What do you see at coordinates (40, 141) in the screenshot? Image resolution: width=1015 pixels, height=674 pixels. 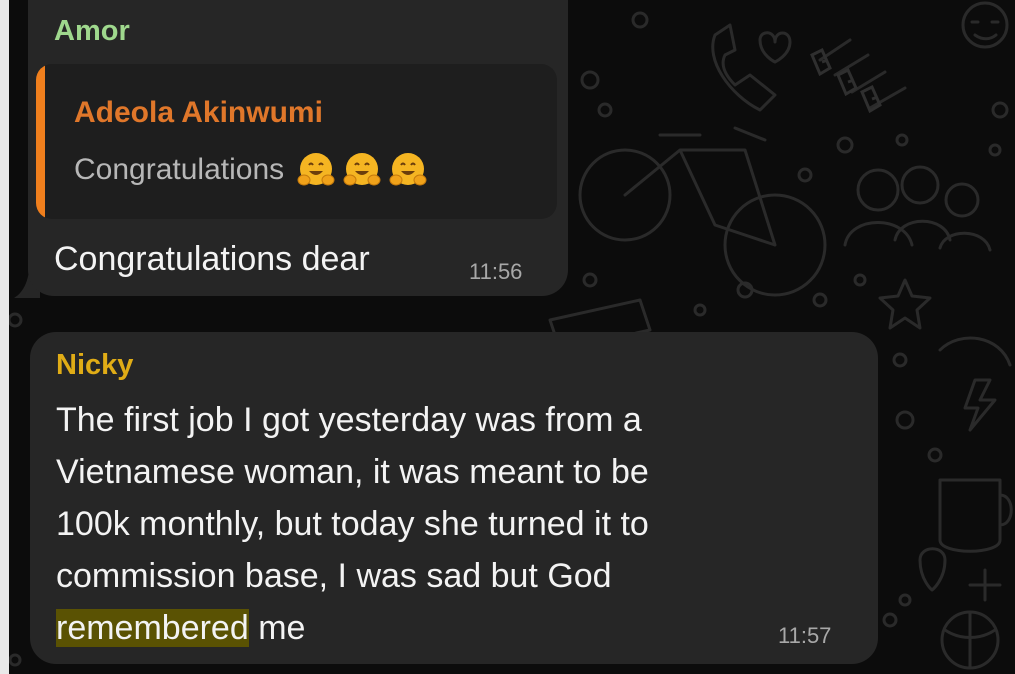 I see `reply-accent-bar` at bounding box center [40, 141].